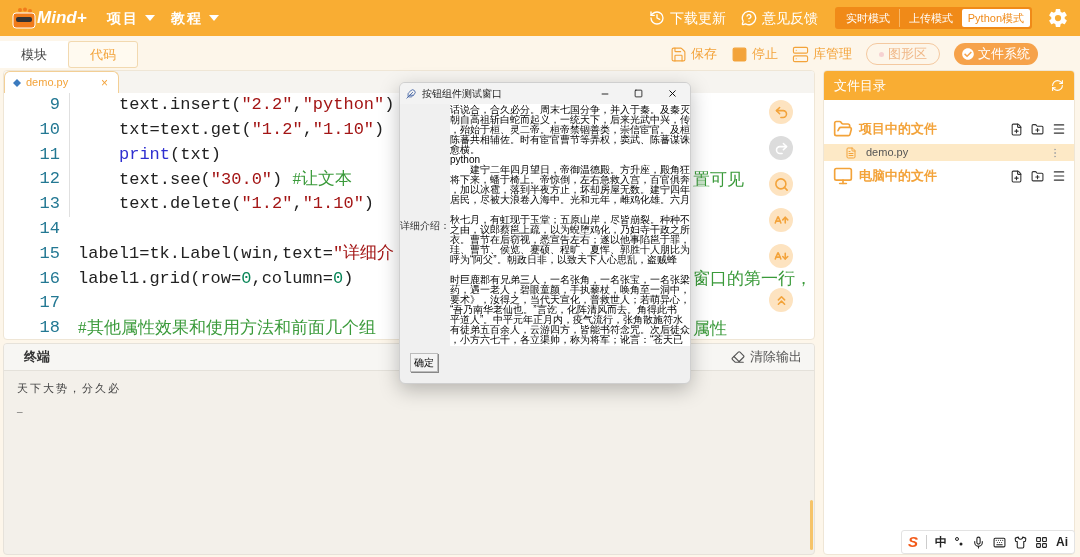 Image resolution: width=1080 pixels, height=557 pixels. I want to click on text-line: ，小方六七千，各立渠帅，称为将军；讹言：“苍天已, so click(567, 340).